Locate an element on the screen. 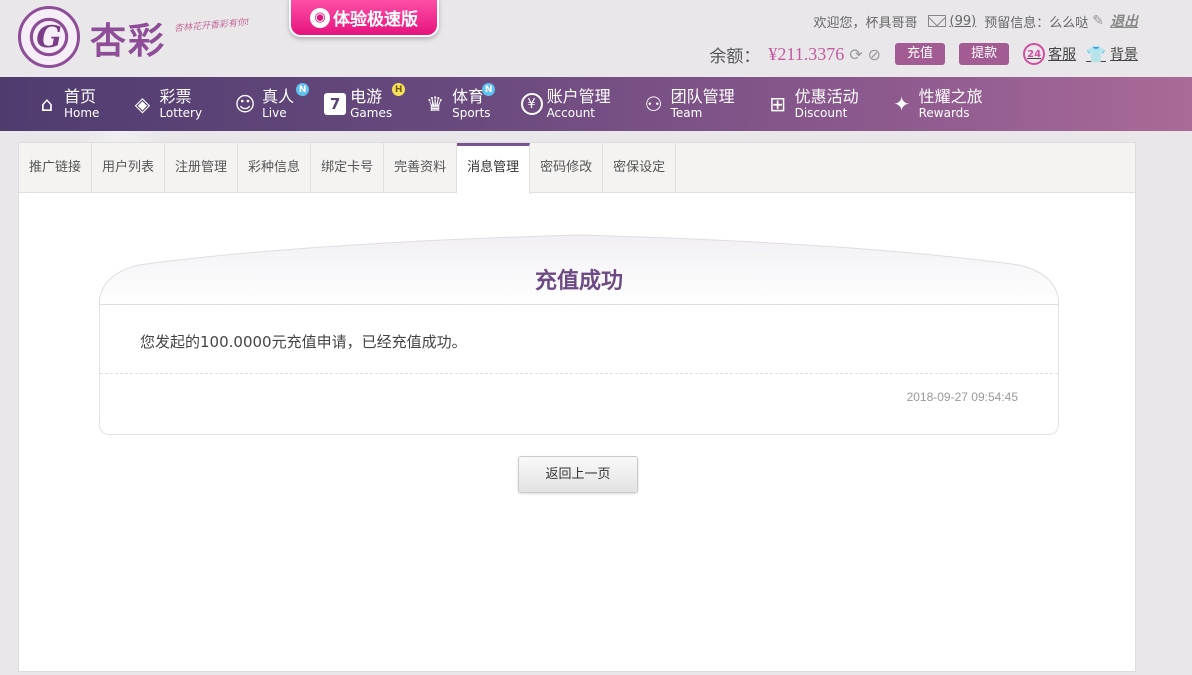 The height and width of the screenshot is (675, 1192). live-dealer-icon: ☺ is located at coordinates (245, 104).